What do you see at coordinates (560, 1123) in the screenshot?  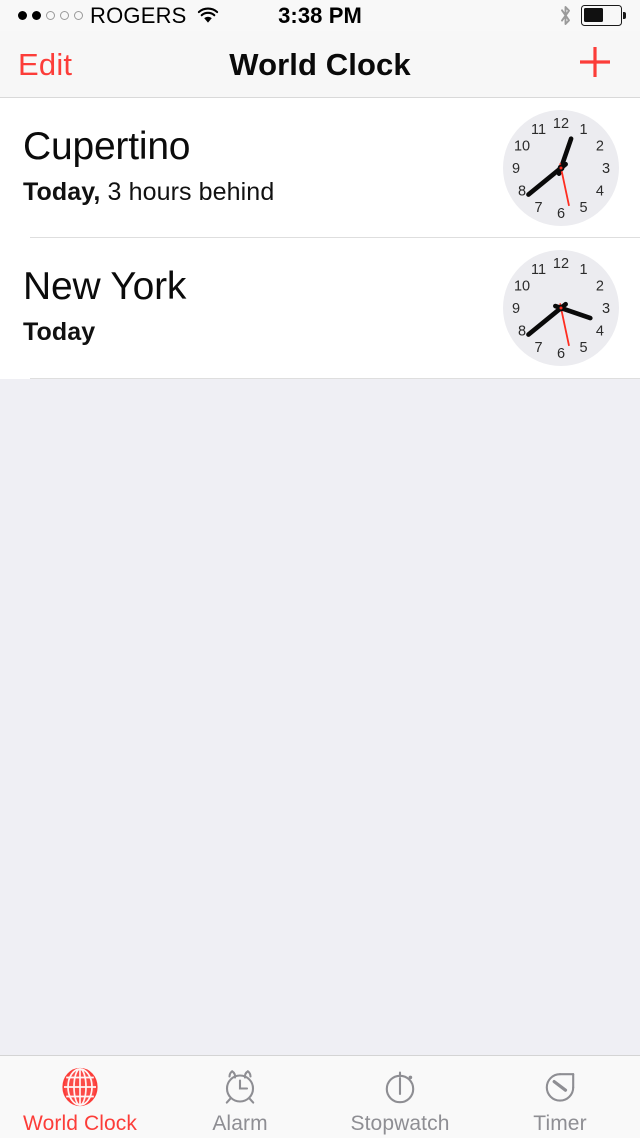 I see `tab-label: Timer` at bounding box center [560, 1123].